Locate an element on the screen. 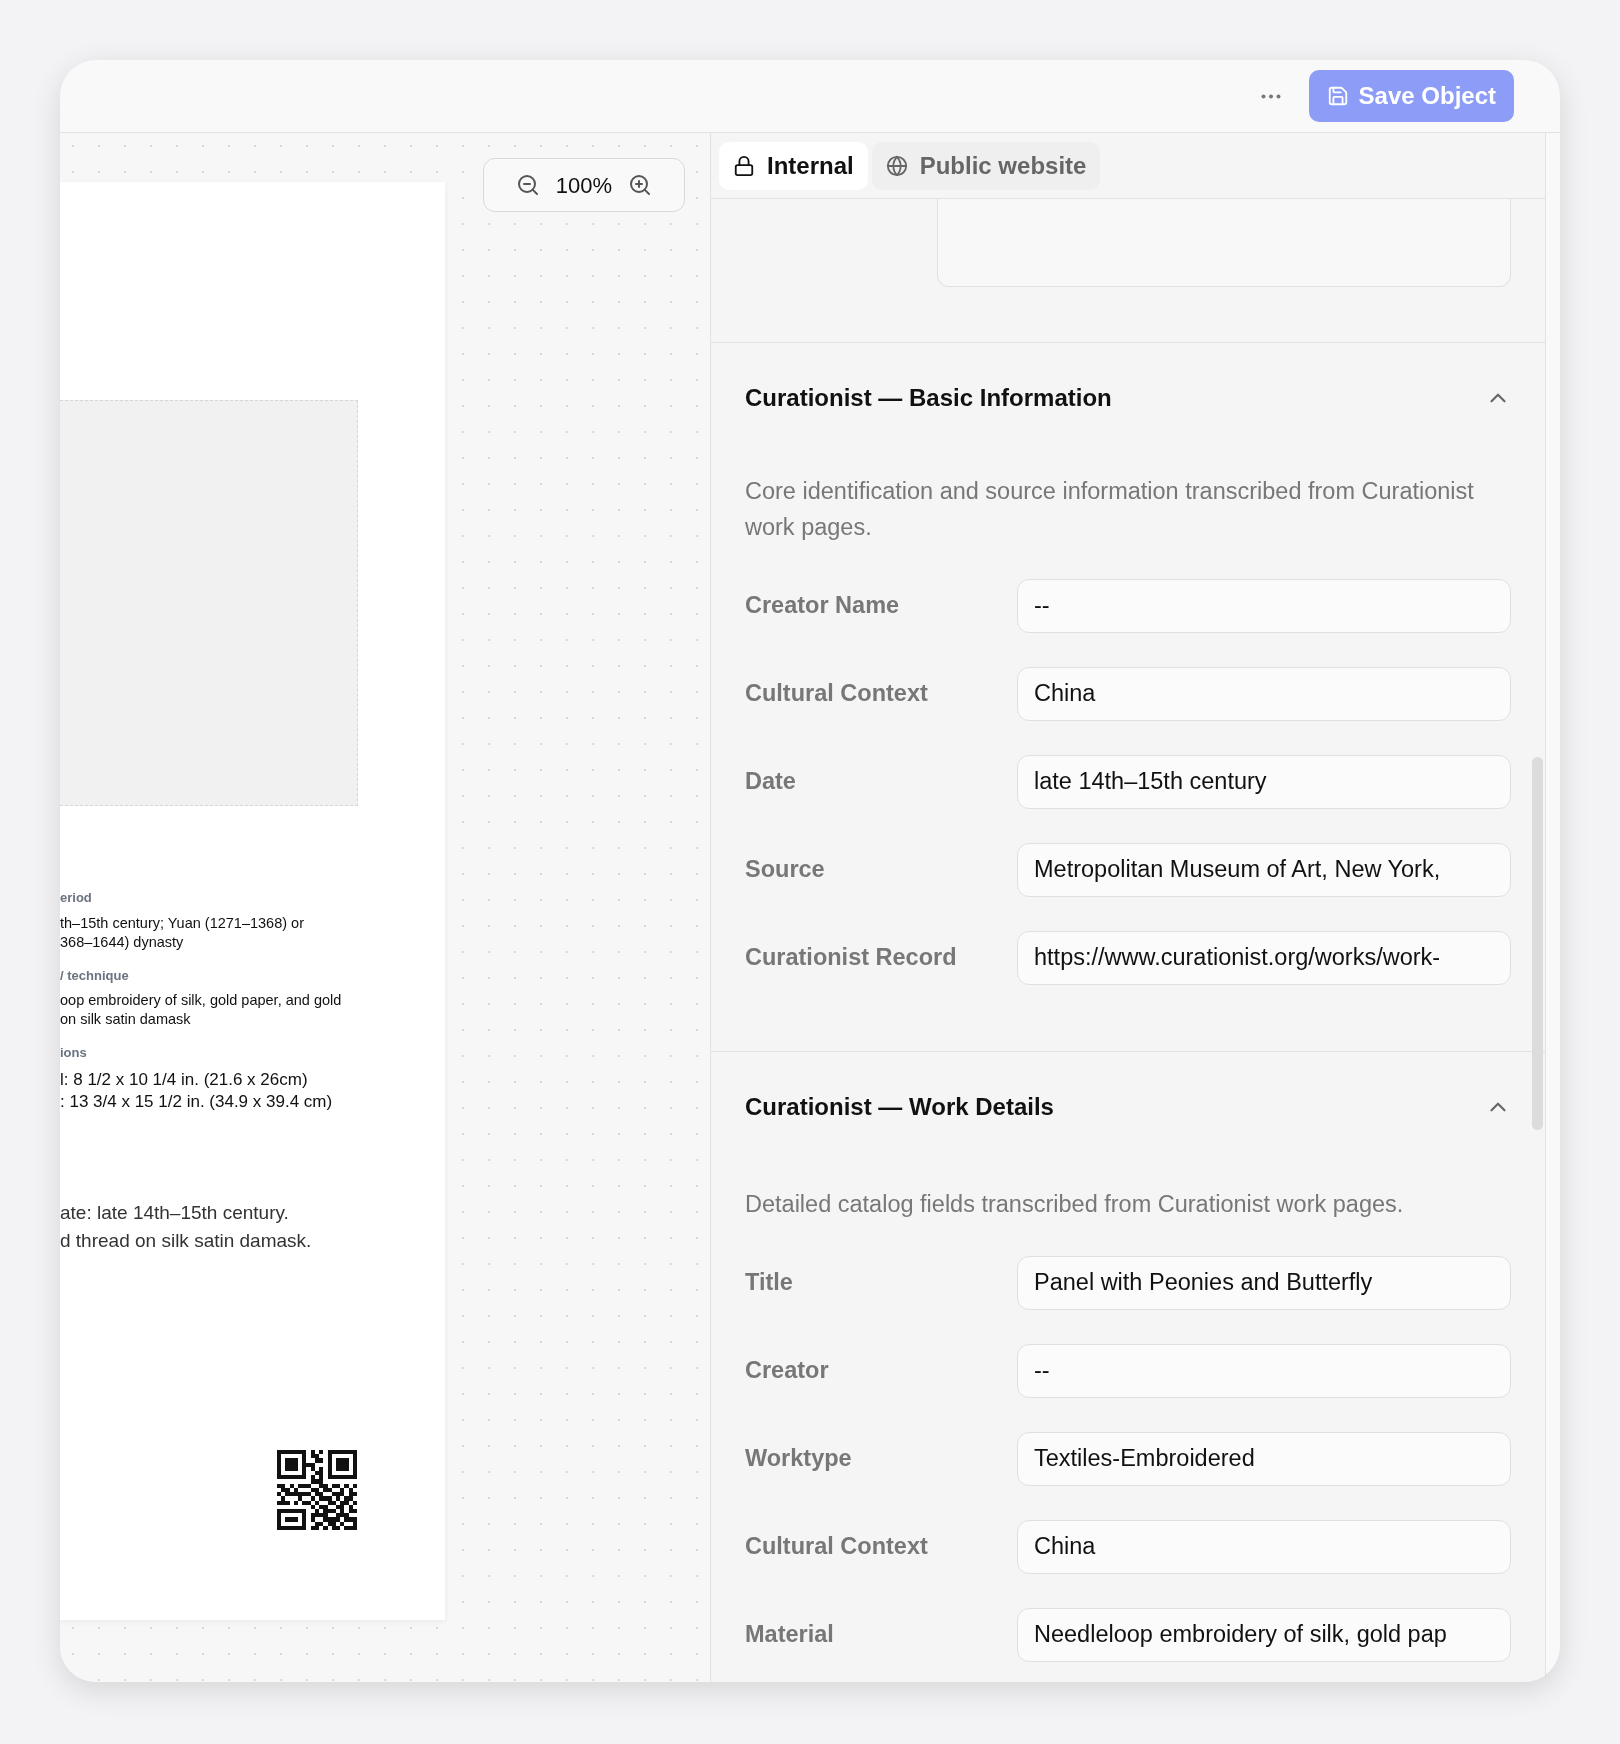 The height and width of the screenshot is (1744, 1620). field-label: Creator is located at coordinates (787, 1371).